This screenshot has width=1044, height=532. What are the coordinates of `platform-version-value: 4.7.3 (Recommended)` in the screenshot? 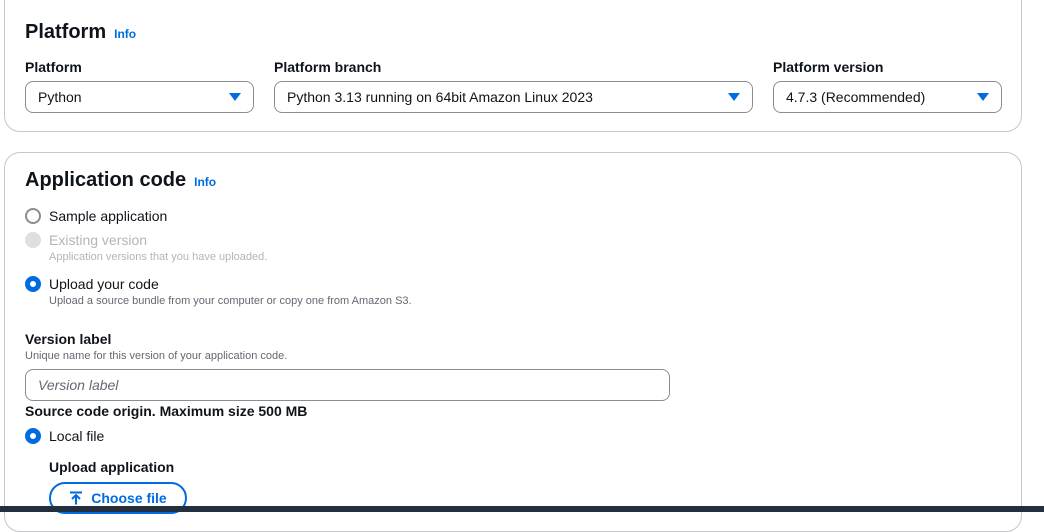 It's located at (856, 97).